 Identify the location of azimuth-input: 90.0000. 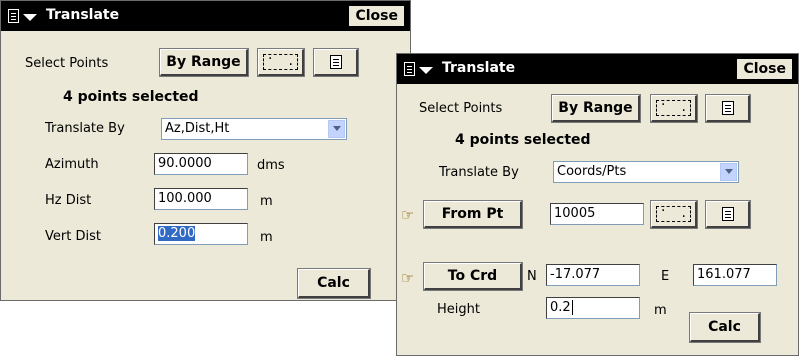
(201, 164).